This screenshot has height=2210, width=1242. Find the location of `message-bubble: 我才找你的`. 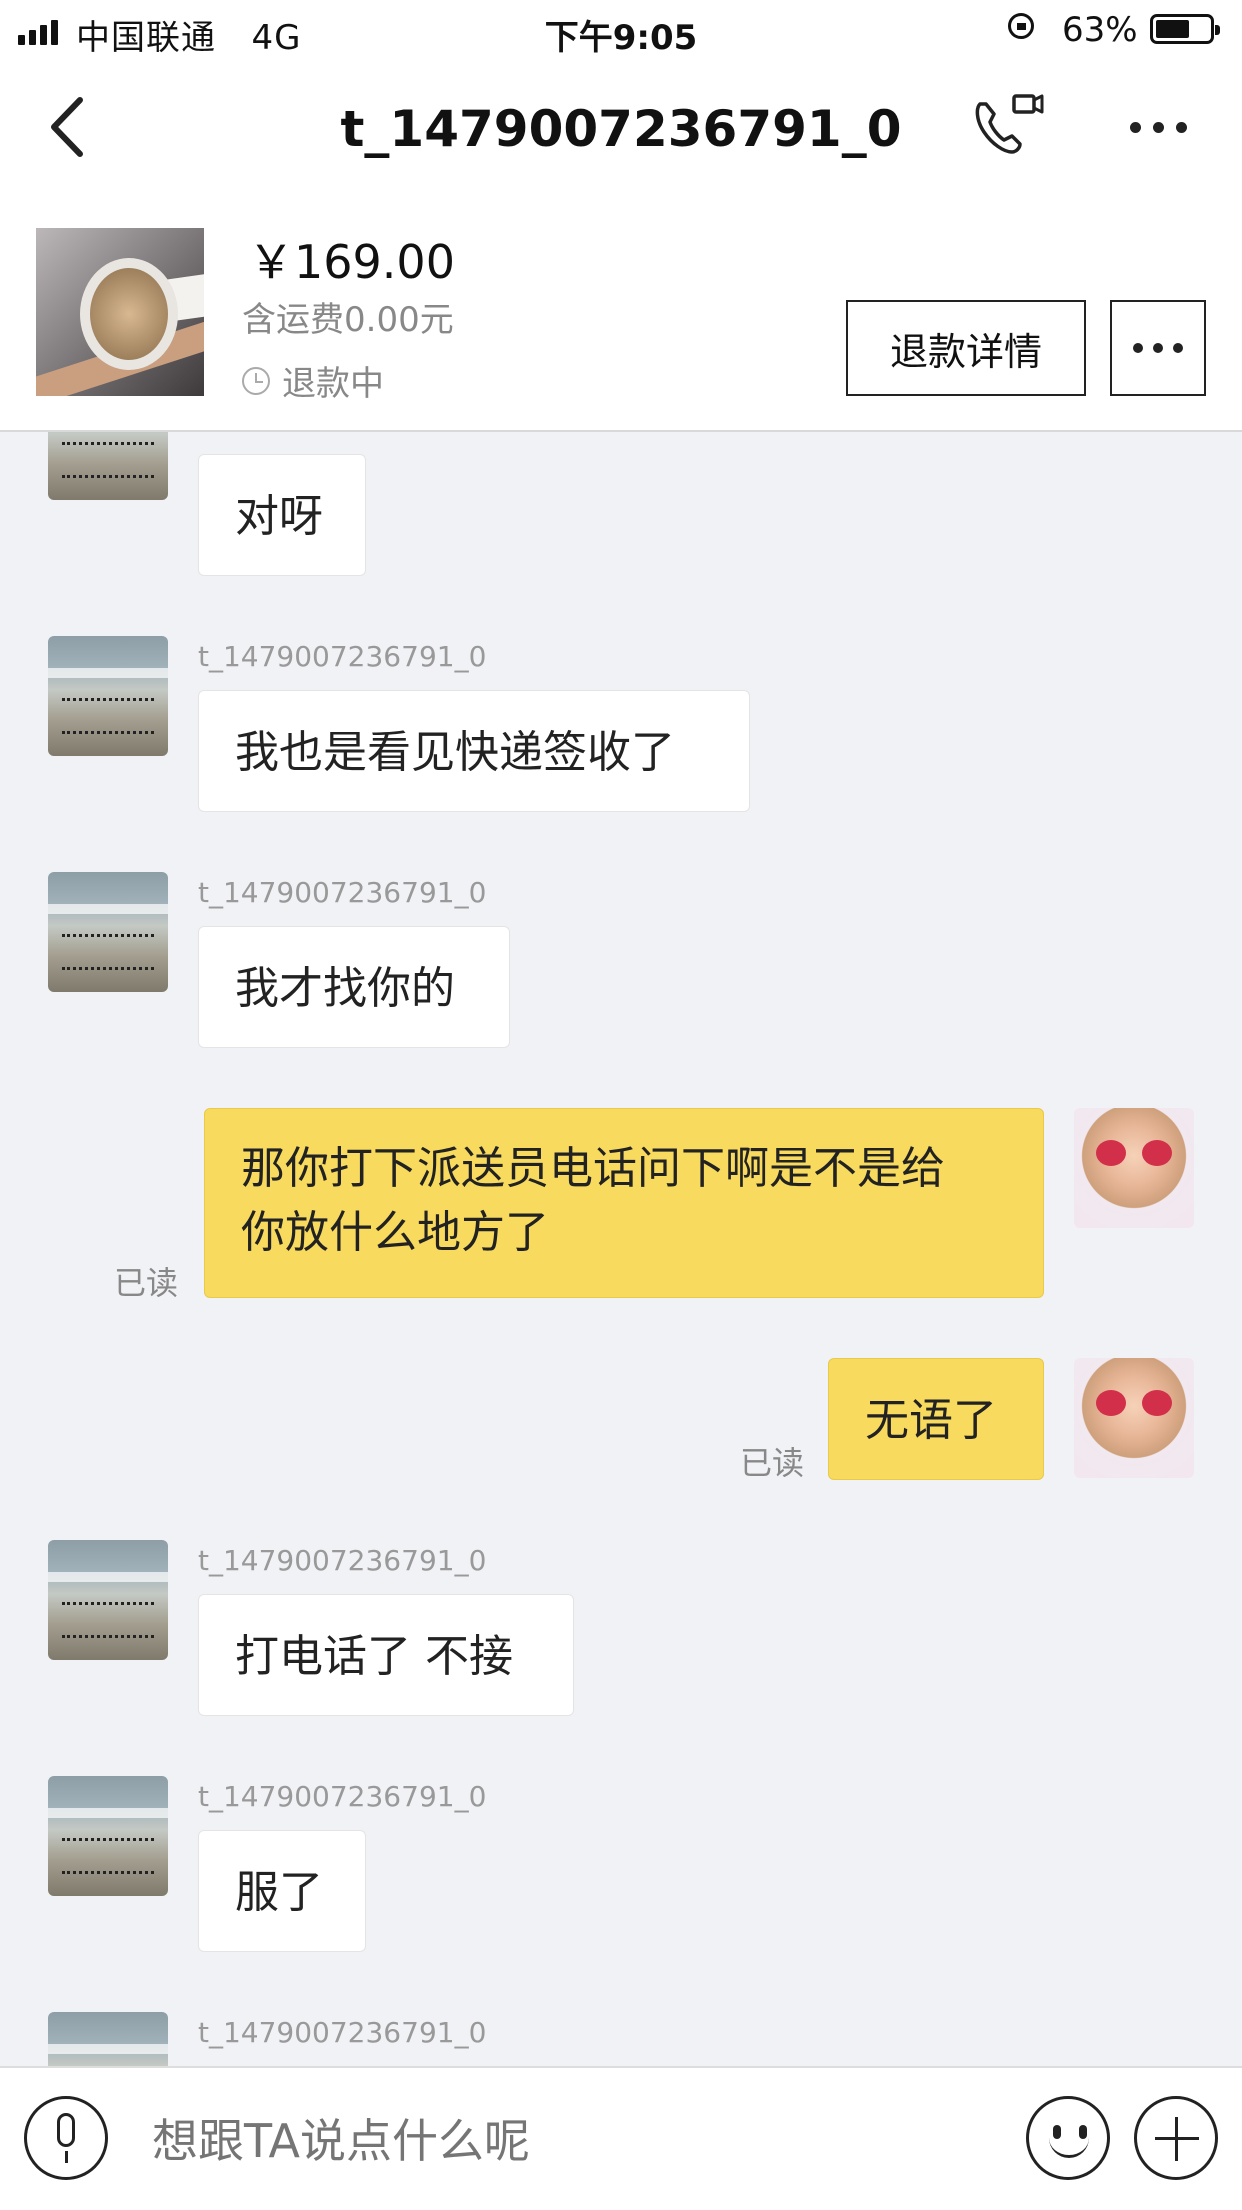

message-bubble: 我才找你的 is located at coordinates (354, 987).